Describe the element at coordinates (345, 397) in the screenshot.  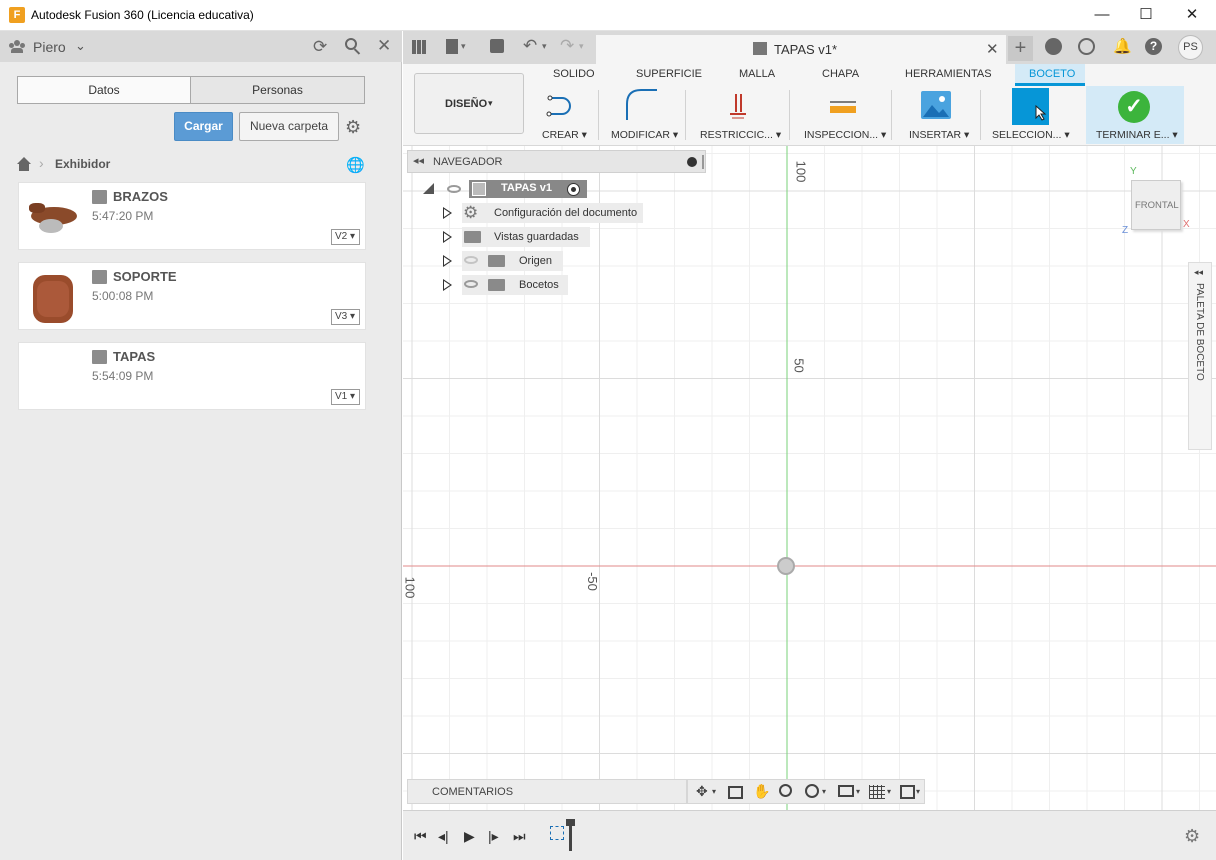
I see `file-version-dropdown: V1 ▾` at that location.